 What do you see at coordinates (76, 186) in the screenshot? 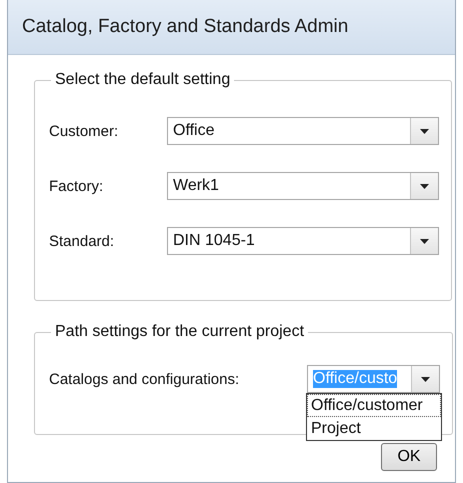
I see `field-label: Factory:` at bounding box center [76, 186].